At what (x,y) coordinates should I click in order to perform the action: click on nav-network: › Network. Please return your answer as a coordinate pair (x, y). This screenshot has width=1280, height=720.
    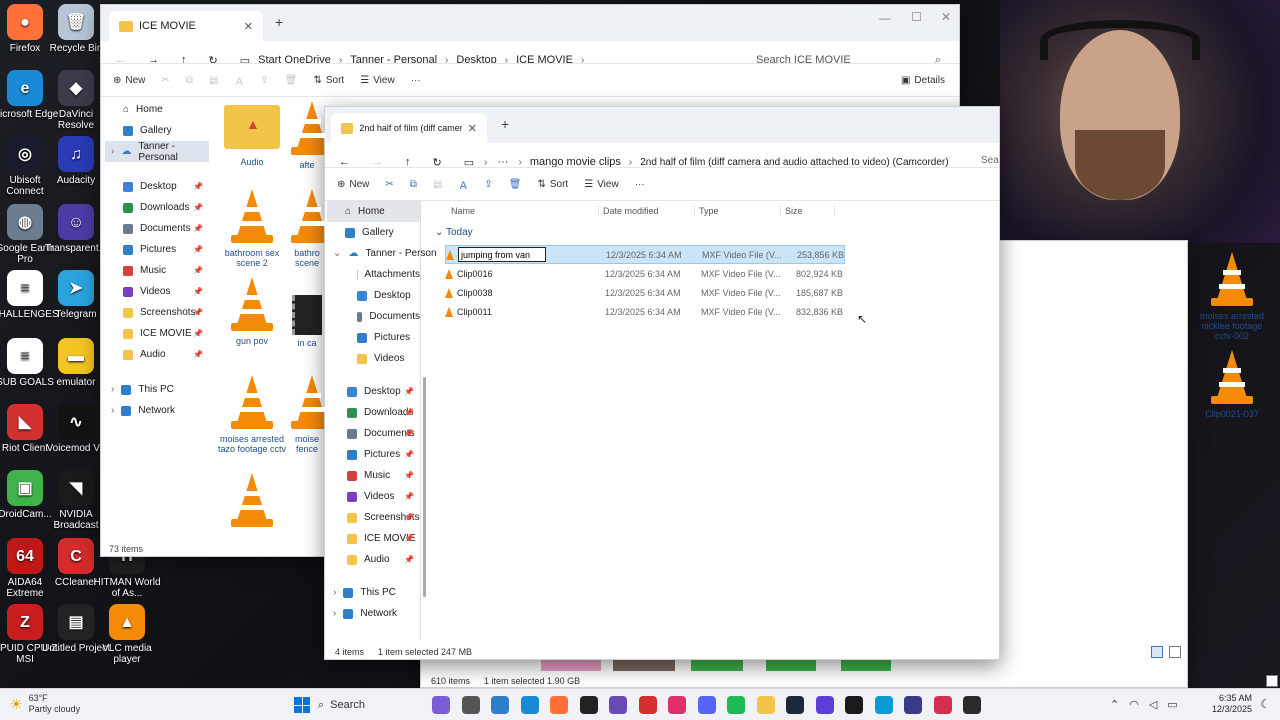
    Looking at the image, I should click on (157, 410).